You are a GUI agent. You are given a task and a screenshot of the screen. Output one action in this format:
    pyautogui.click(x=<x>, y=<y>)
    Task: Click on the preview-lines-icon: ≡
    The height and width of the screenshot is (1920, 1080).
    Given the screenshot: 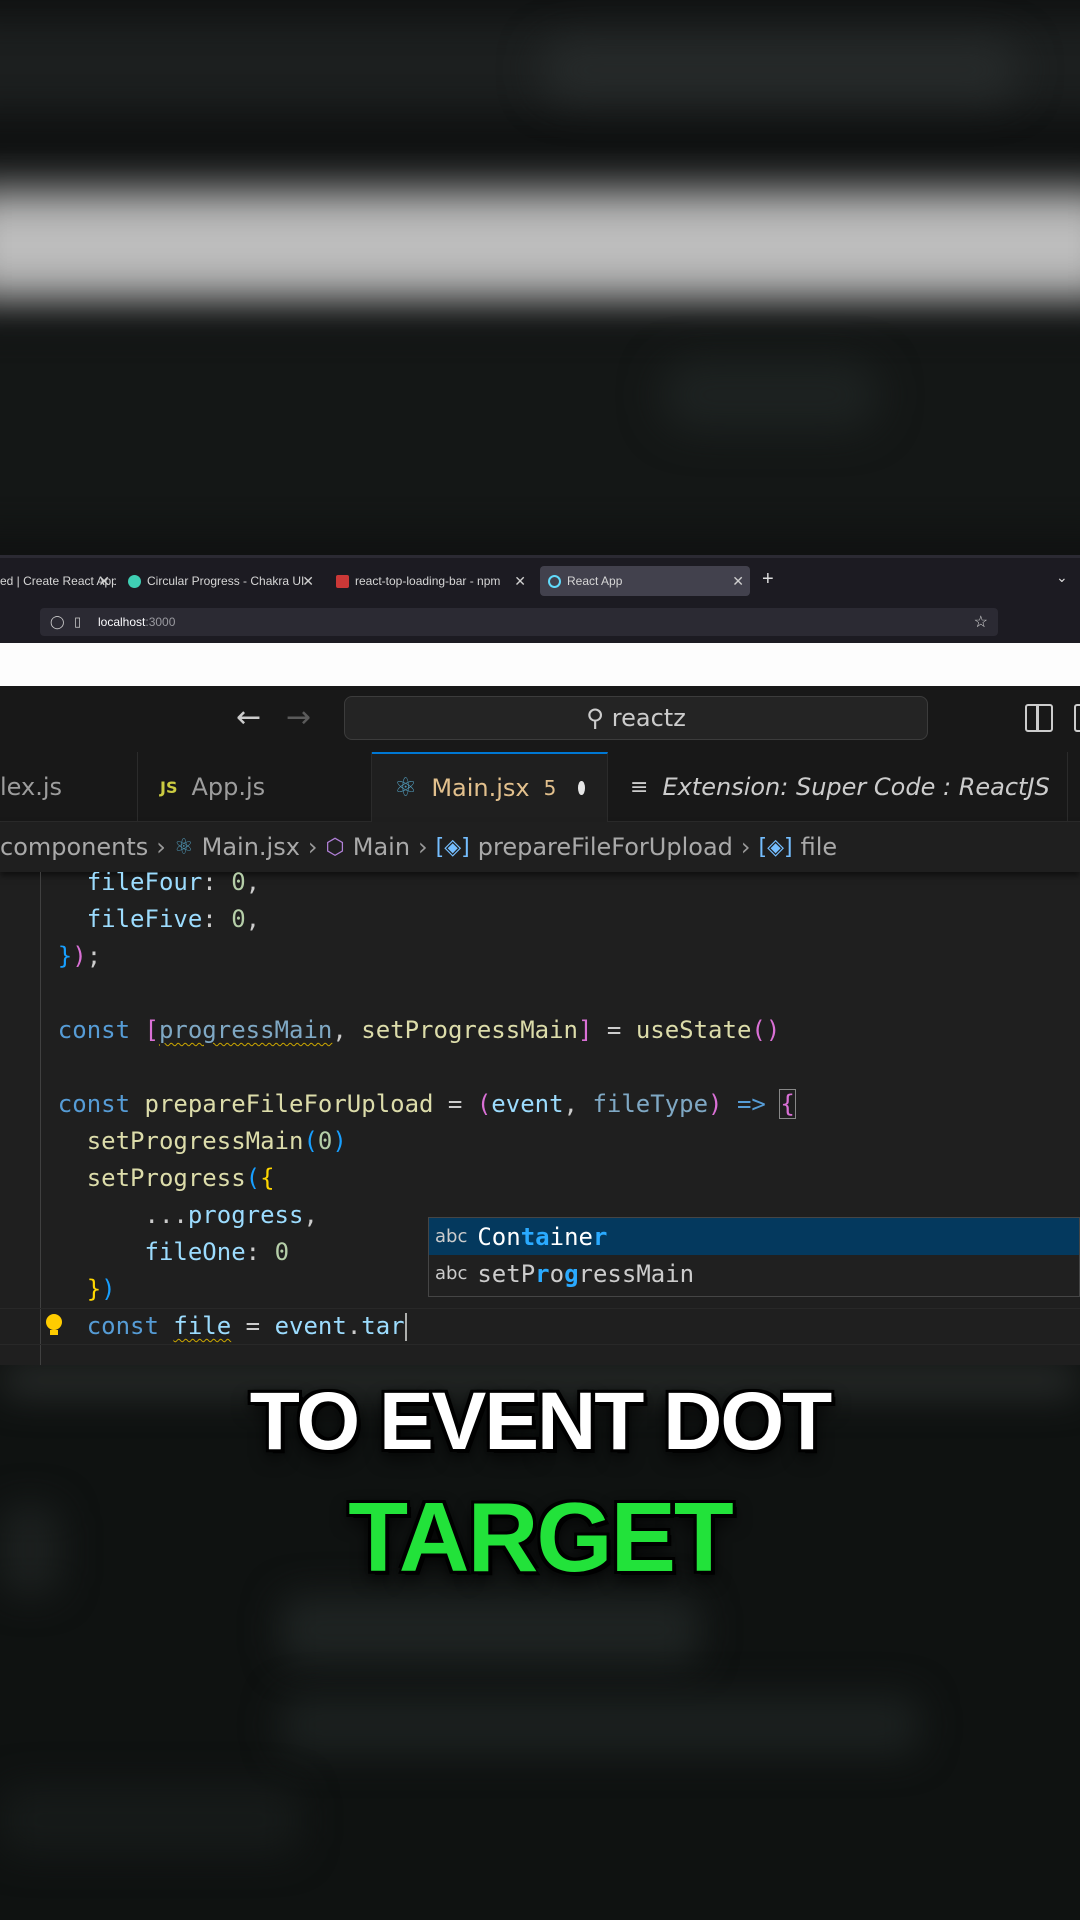 What is the action you would take?
    pyautogui.click(x=639, y=787)
    